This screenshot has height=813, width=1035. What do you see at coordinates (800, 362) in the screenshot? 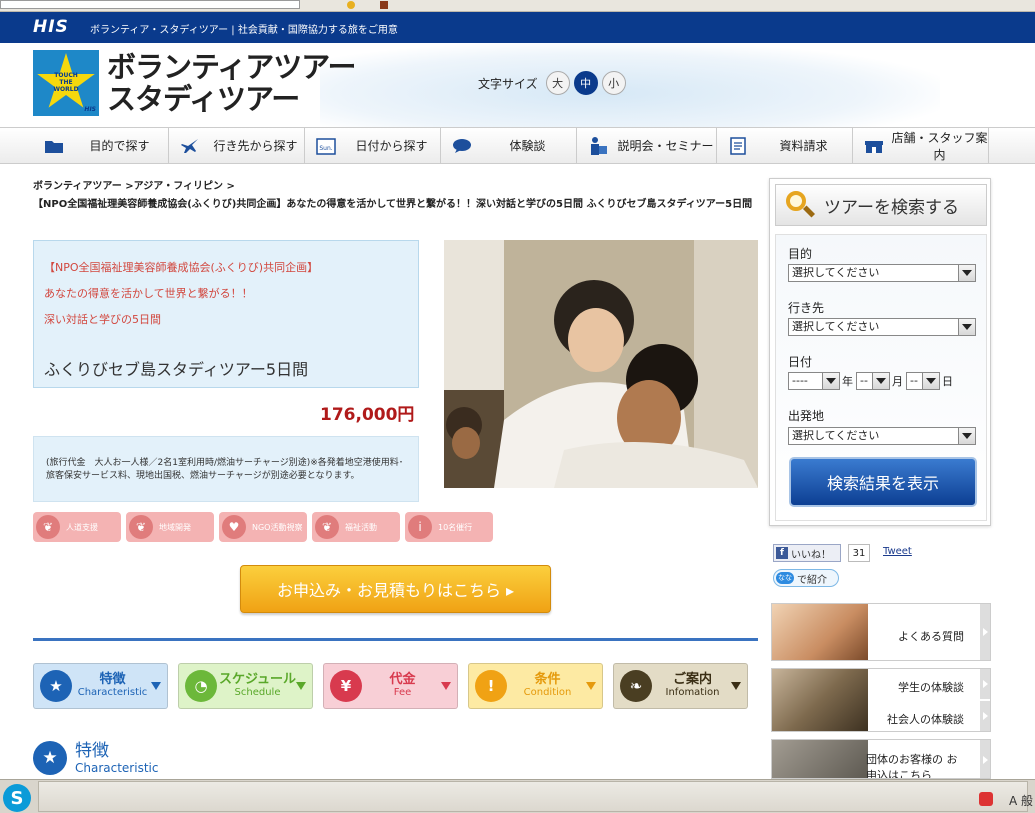
I see `date-label: 日付` at bounding box center [800, 362].